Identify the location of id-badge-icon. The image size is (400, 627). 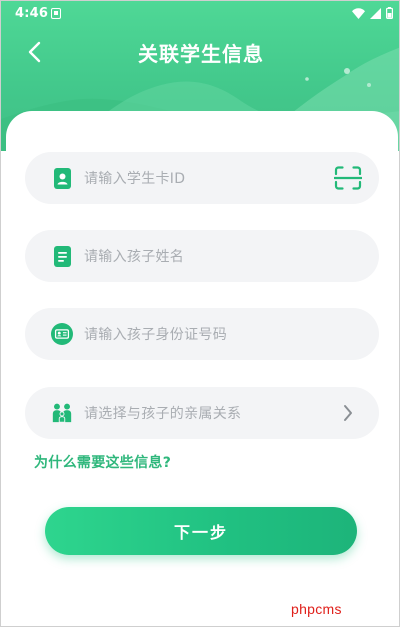
(62, 178).